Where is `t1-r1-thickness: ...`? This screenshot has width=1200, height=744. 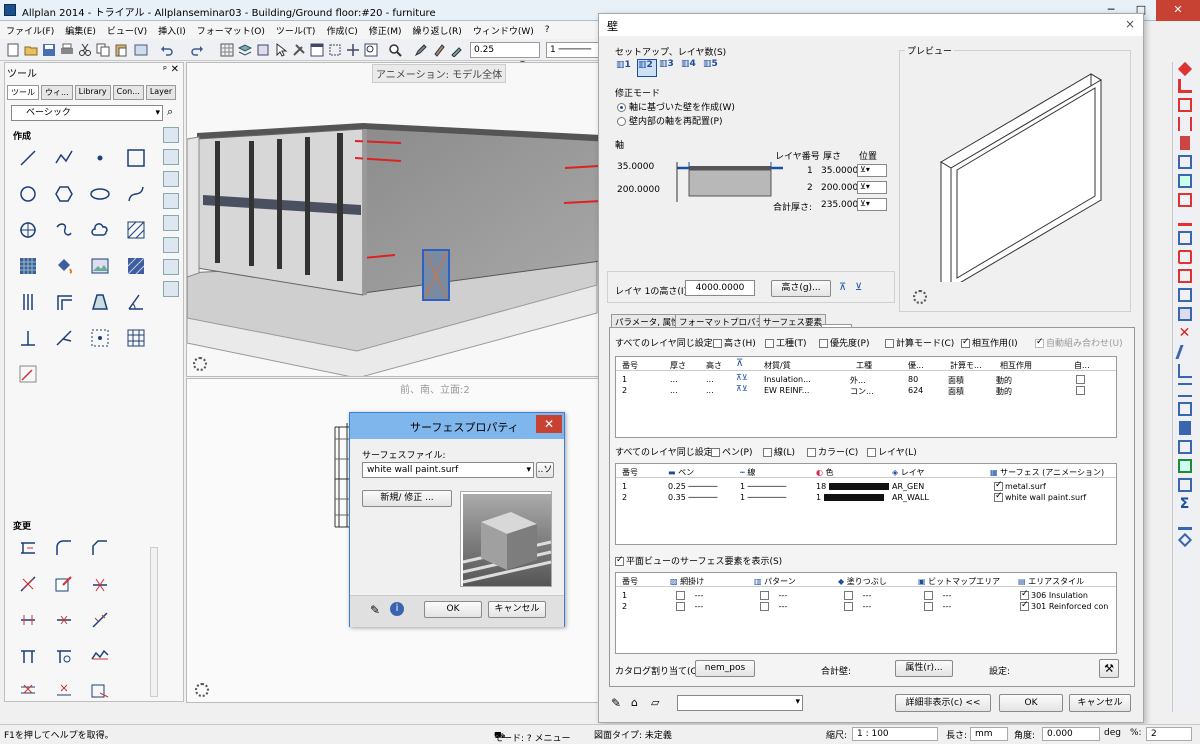 t1-r1-thickness: ... is located at coordinates (674, 379).